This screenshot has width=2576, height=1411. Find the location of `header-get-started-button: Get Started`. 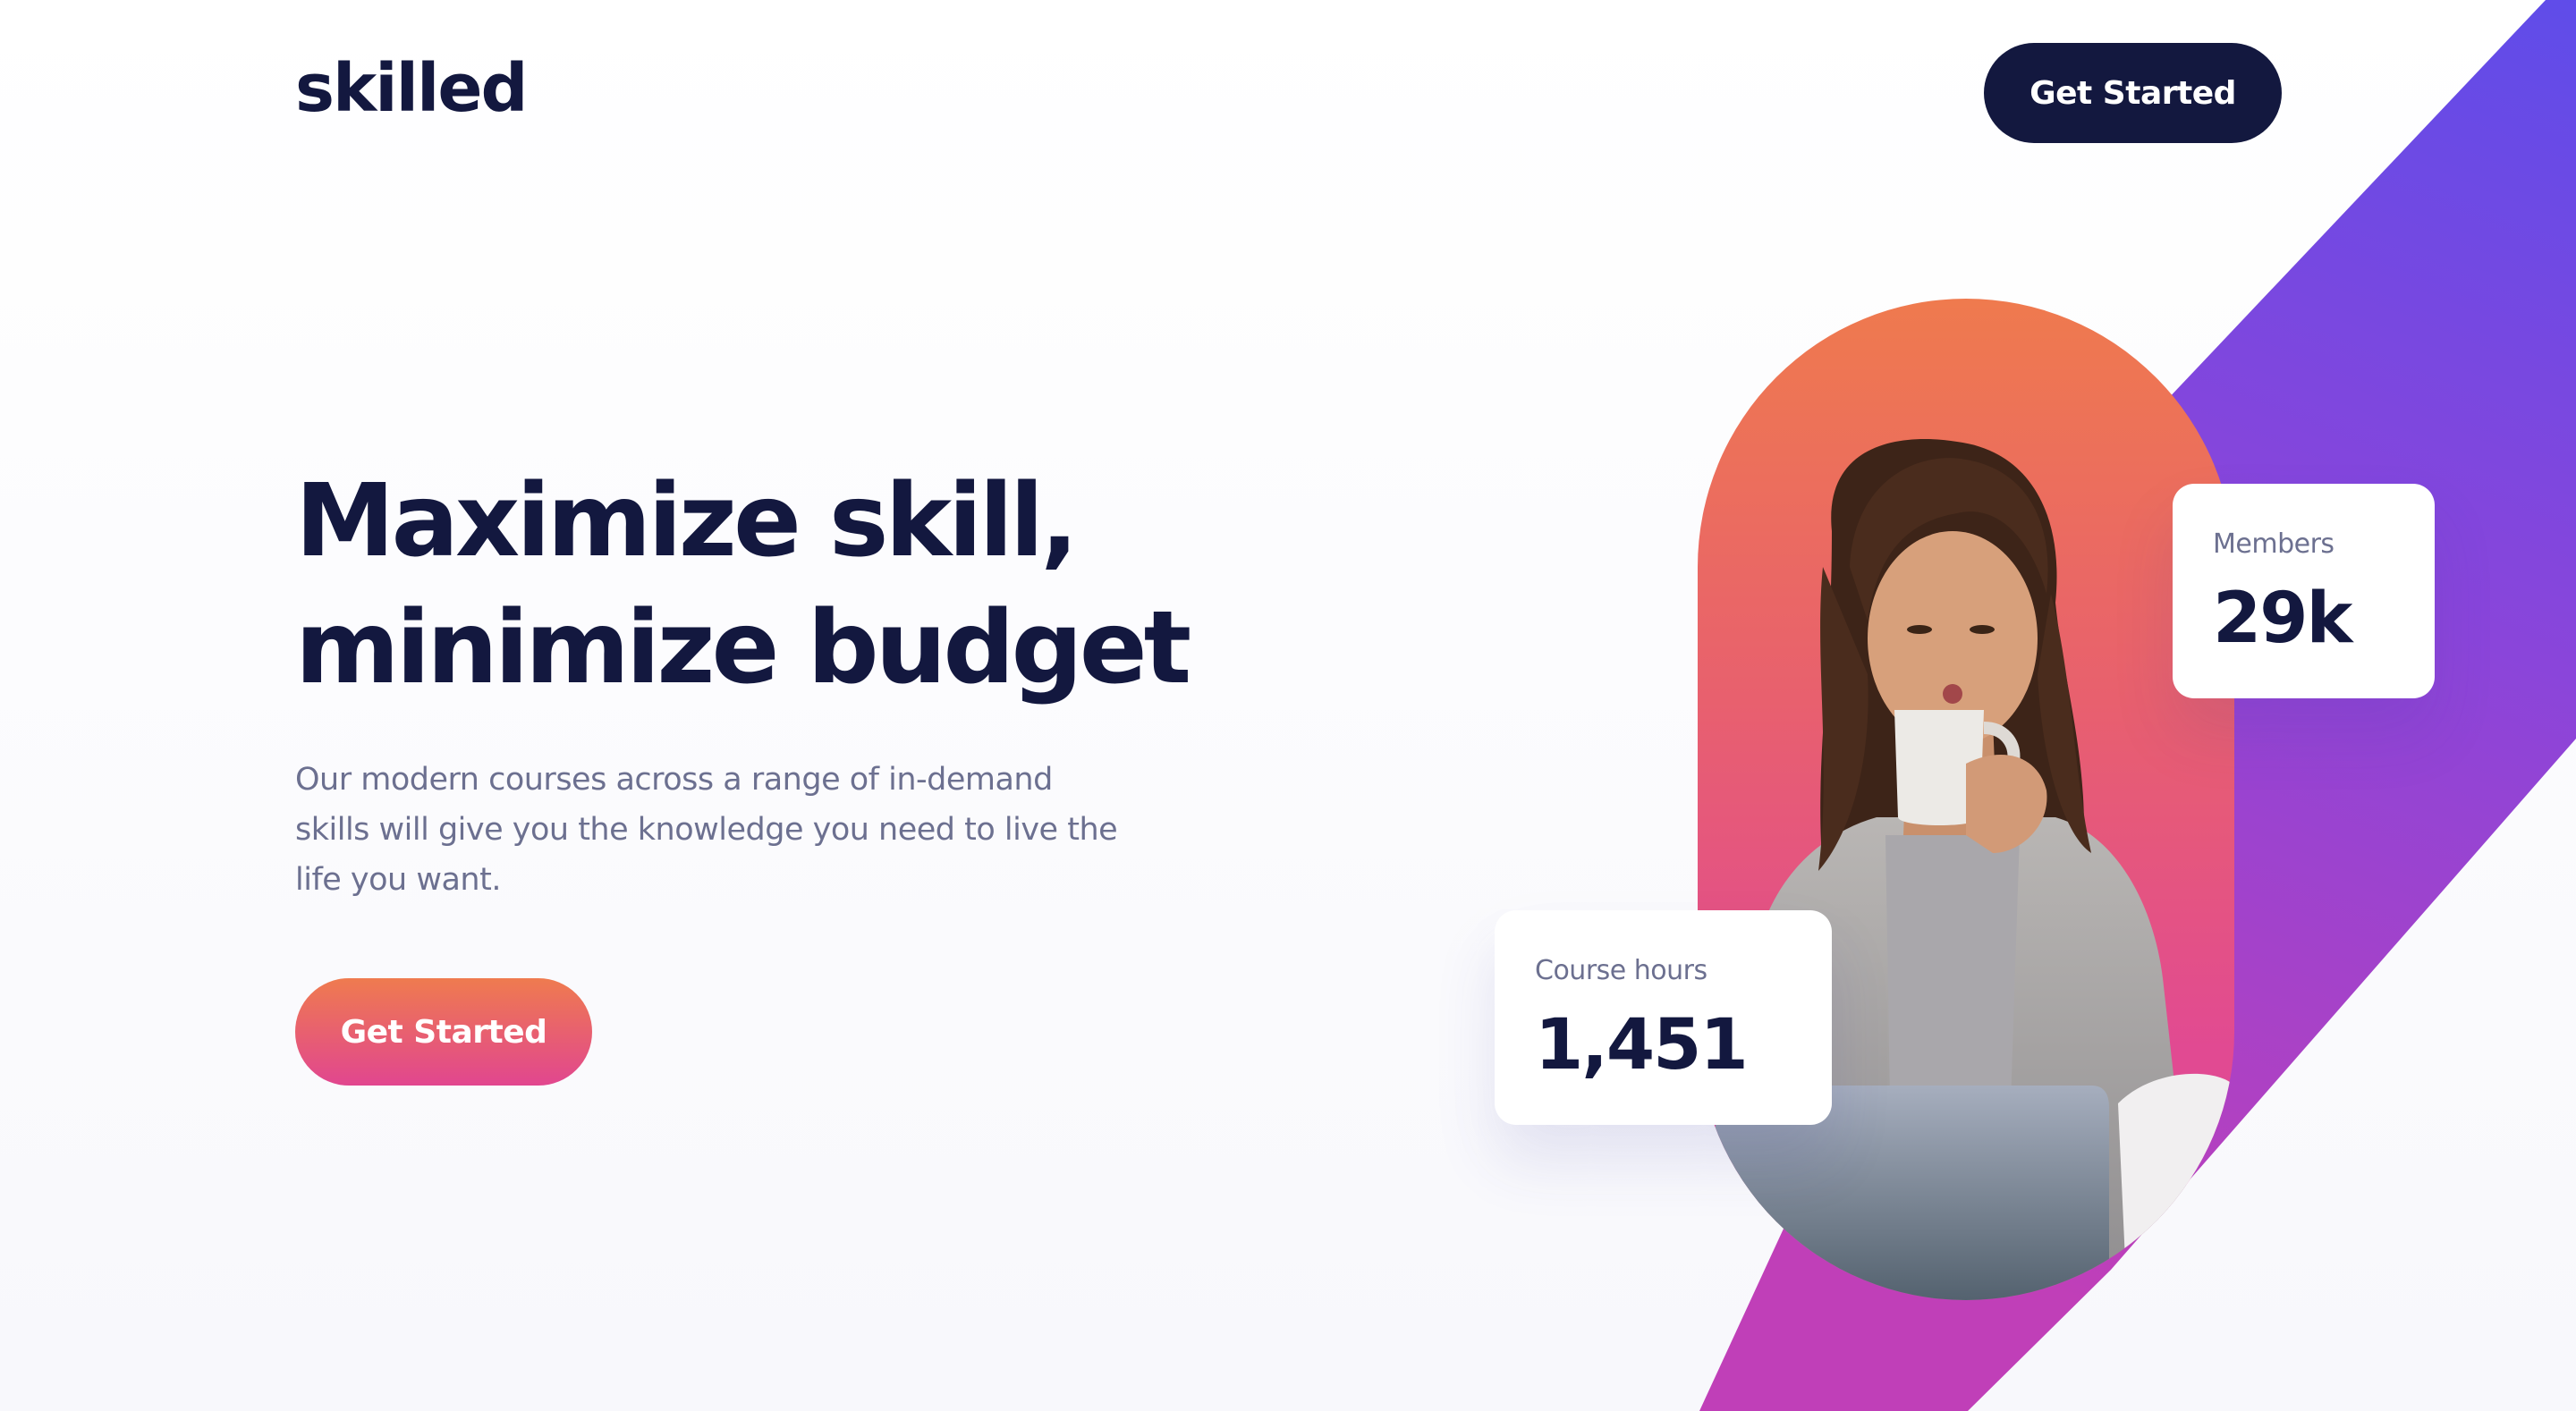

header-get-started-button: Get Started is located at coordinates (2133, 93).